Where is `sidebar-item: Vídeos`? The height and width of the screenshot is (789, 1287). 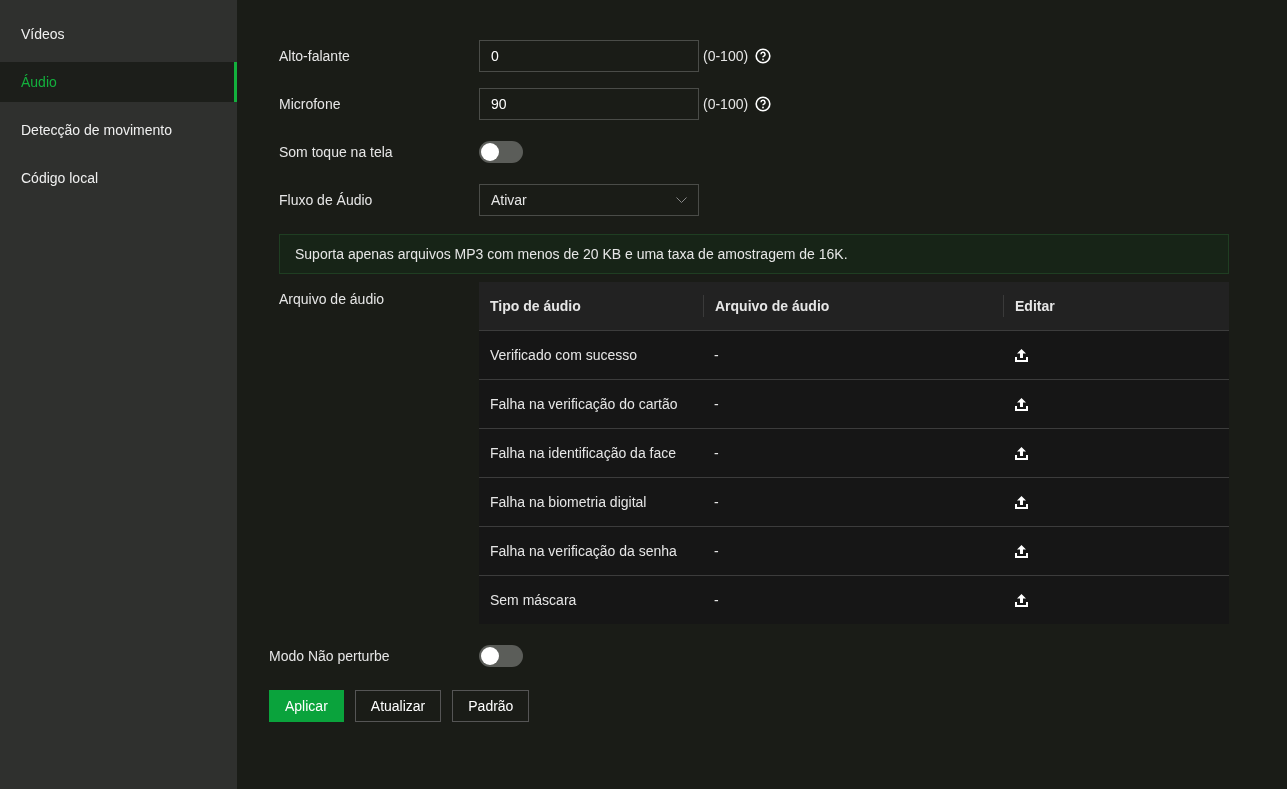 sidebar-item: Vídeos is located at coordinates (118, 34).